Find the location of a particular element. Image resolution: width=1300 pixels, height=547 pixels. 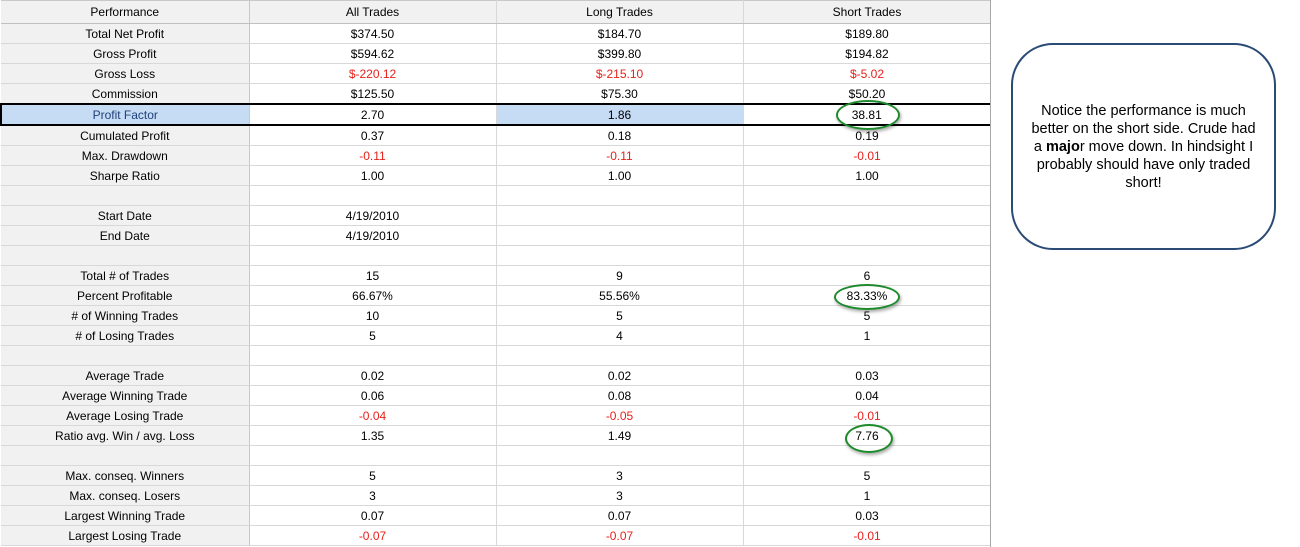

cell-all-trades: 4/19/2010 is located at coordinates (373, 235).